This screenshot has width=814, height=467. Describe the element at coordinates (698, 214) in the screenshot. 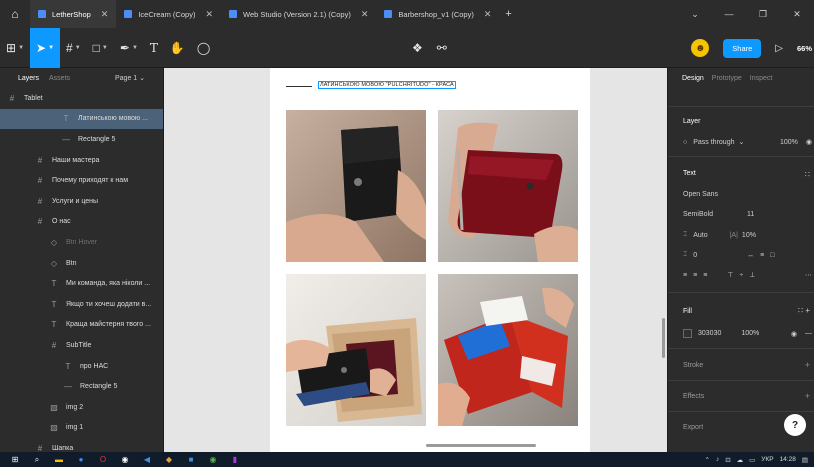

I see `font-weight-select: SemiBold` at that location.